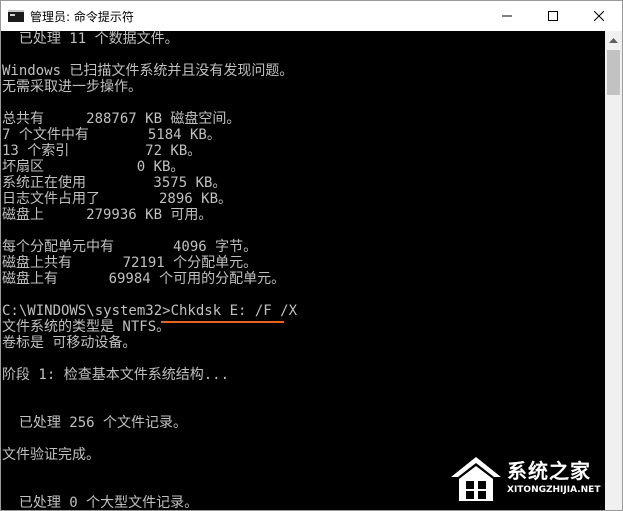 The width and height of the screenshot is (623, 511). I want to click on vertical-scrollbar, so click(613, 270).